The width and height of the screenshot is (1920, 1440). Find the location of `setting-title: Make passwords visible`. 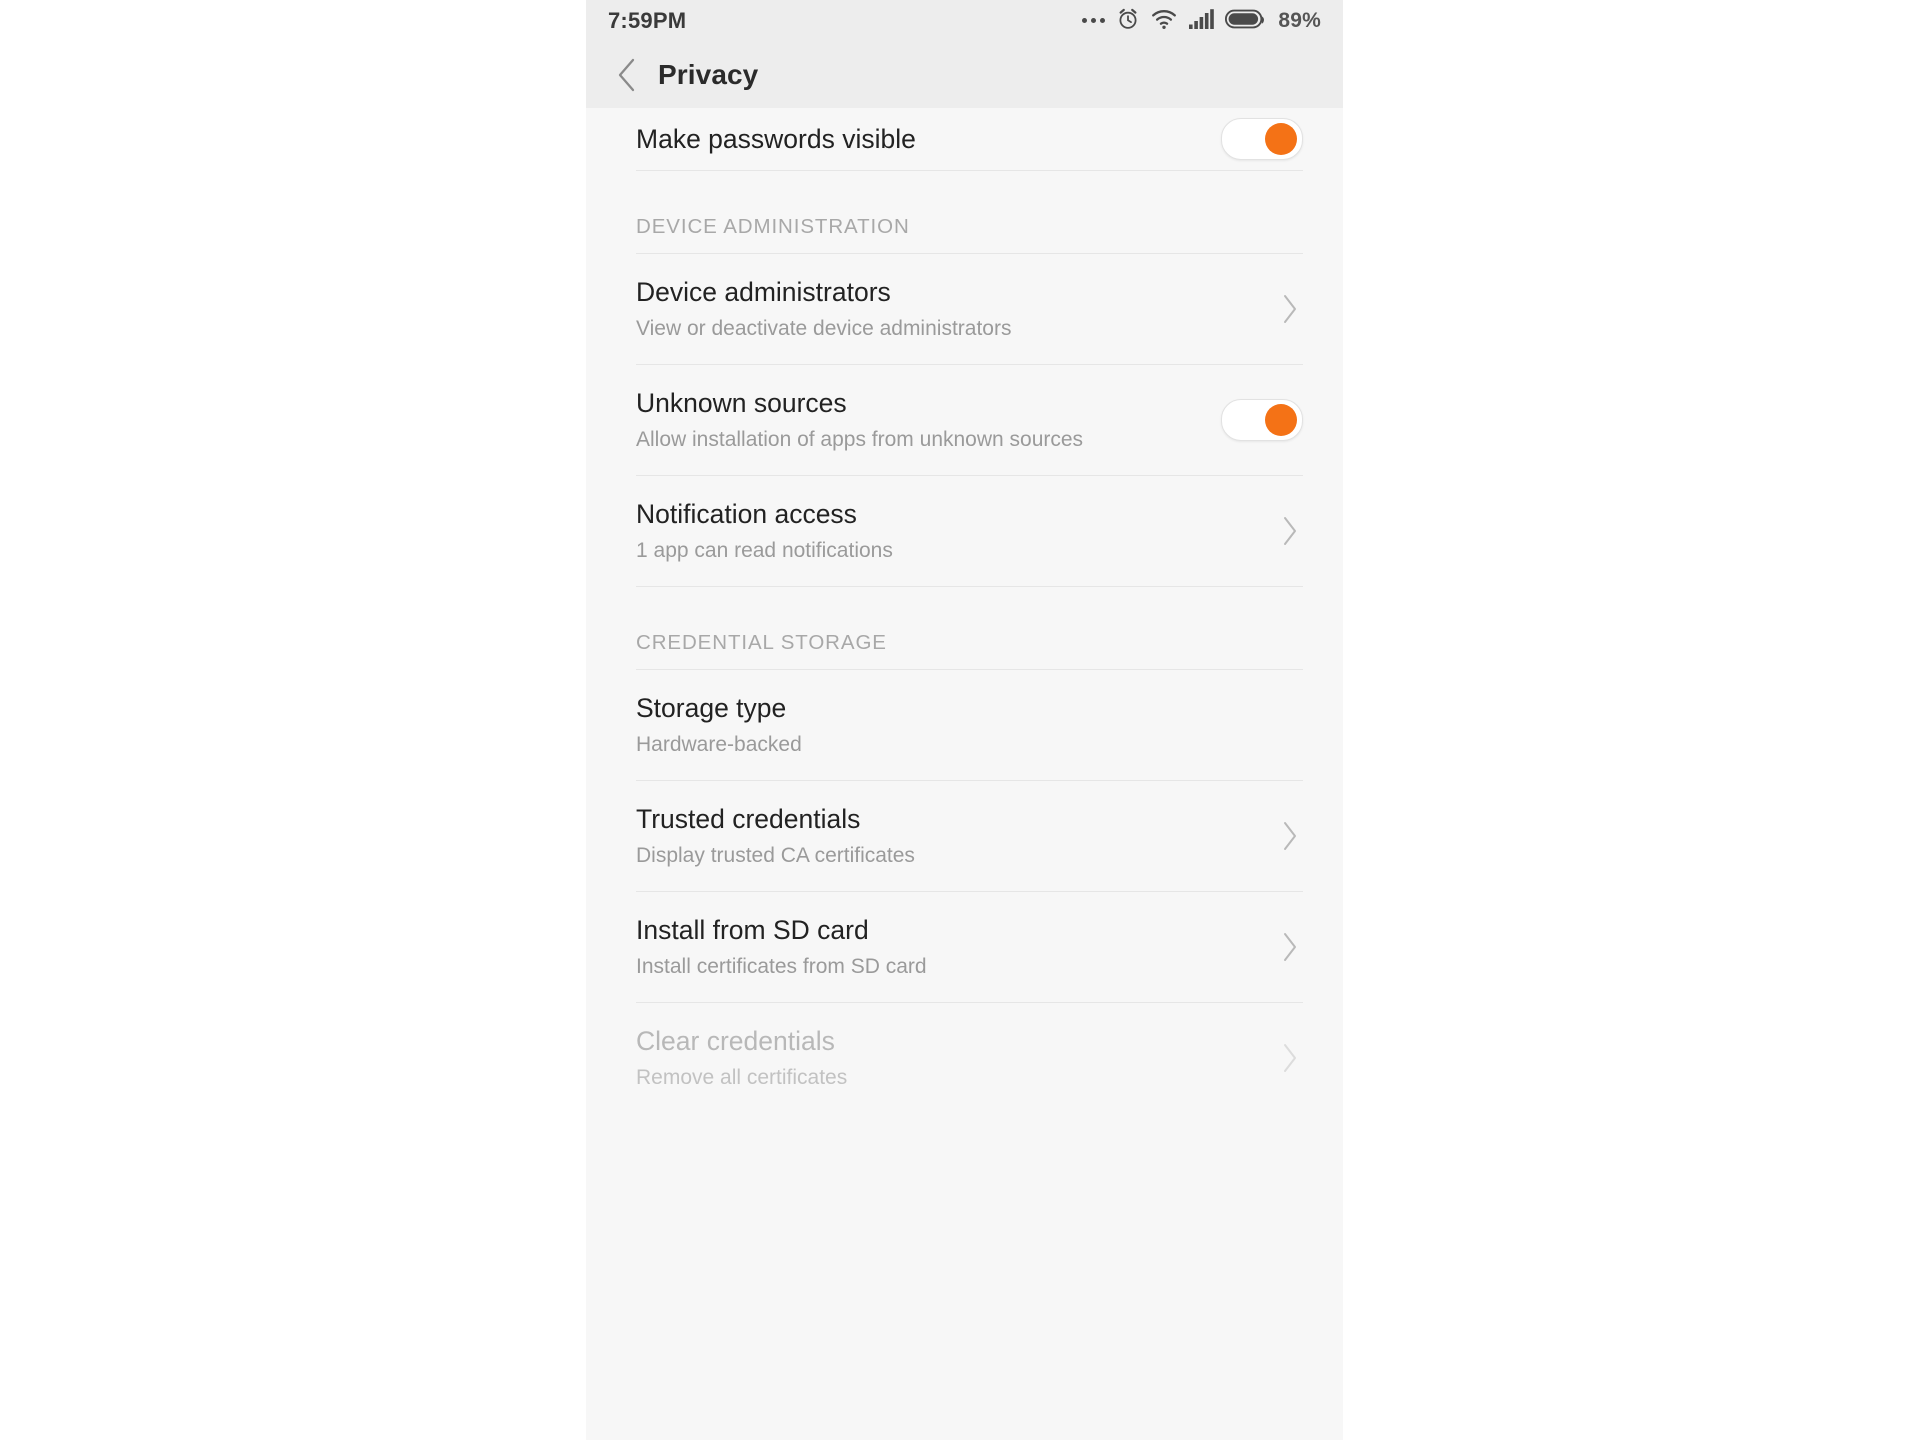

setting-title: Make passwords visible is located at coordinates (776, 138).